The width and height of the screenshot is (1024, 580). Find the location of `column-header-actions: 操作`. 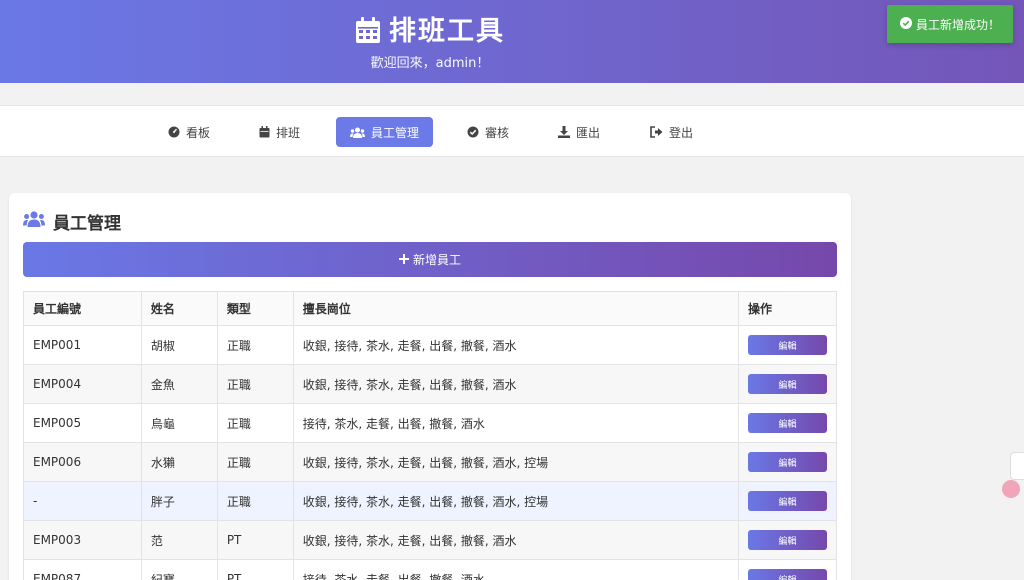

column-header-actions: 操作 is located at coordinates (787, 308).